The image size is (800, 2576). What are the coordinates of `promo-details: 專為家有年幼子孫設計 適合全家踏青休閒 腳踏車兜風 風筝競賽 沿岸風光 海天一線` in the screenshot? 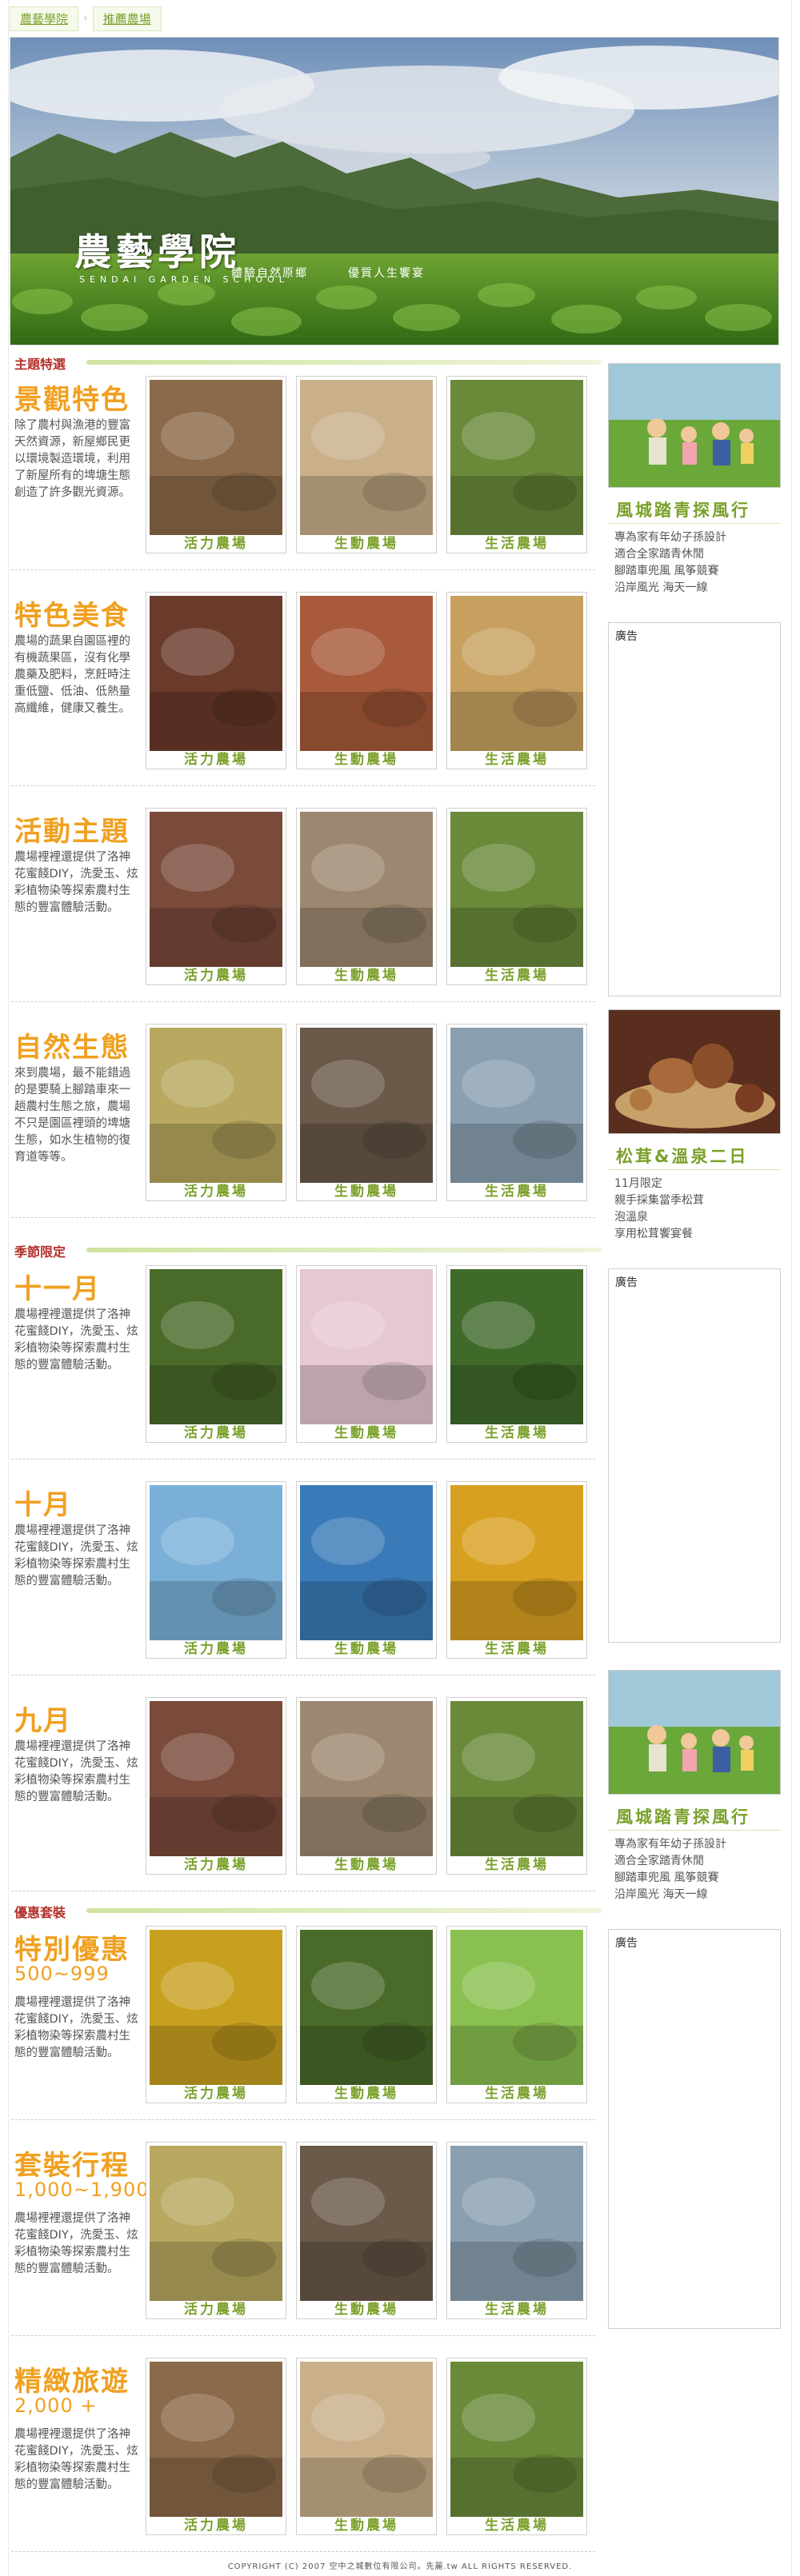 It's located at (670, 563).